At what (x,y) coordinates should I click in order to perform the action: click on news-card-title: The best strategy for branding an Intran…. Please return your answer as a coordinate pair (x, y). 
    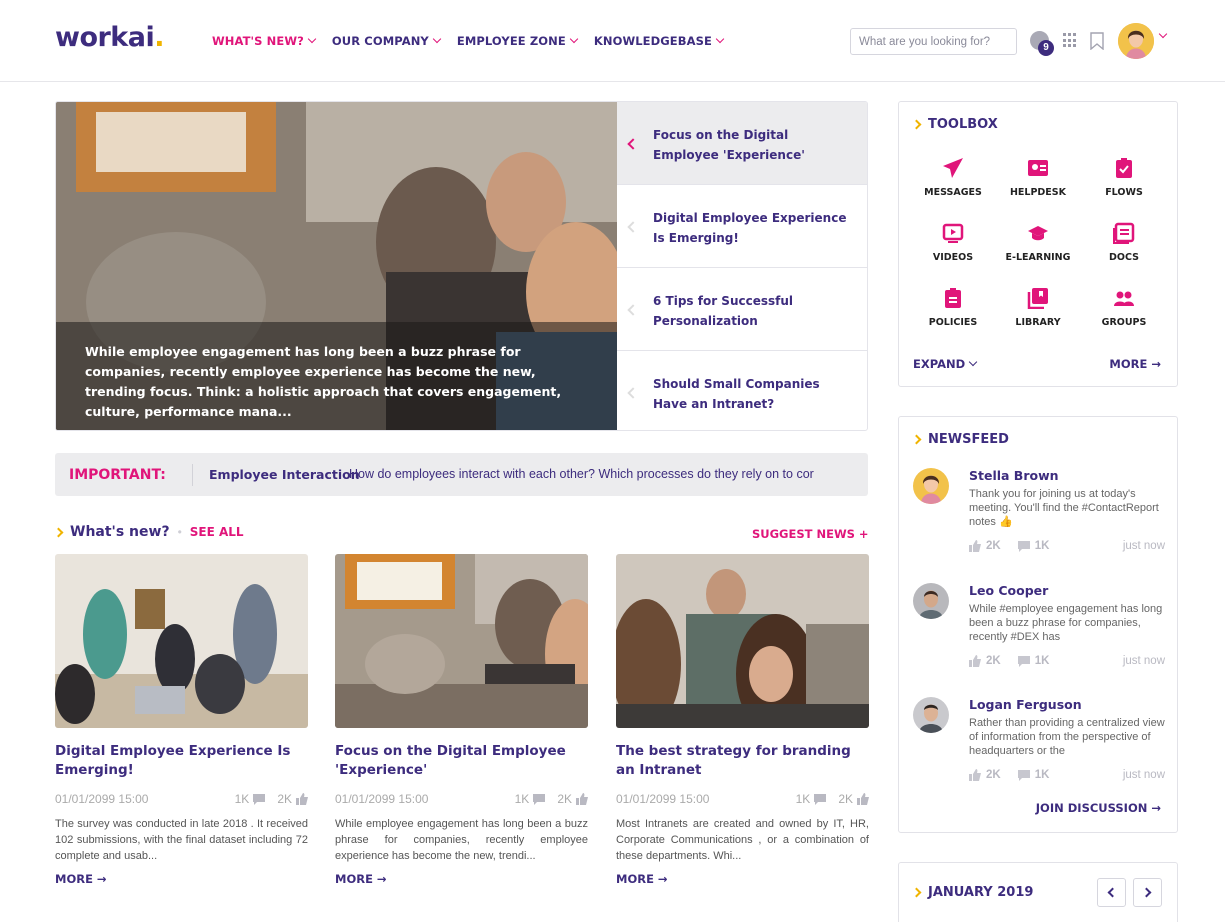
    Looking at the image, I should click on (742, 761).